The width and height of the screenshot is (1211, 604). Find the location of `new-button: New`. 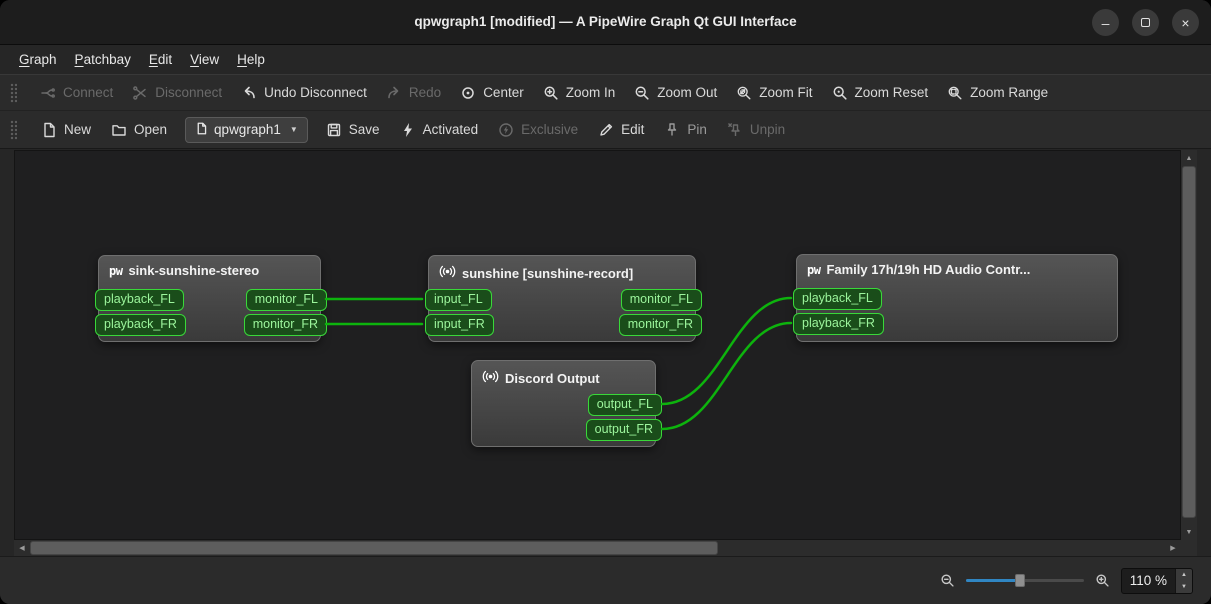

new-button: New is located at coordinates (66, 130).